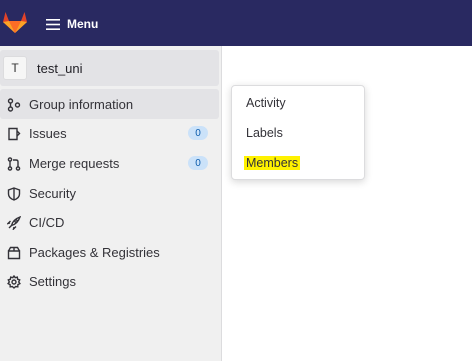 The height and width of the screenshot is (361, 472). Describe the element at coordinates (266, 103) in the screenshot. I see `flyout-item-activity: Activity` at that location.